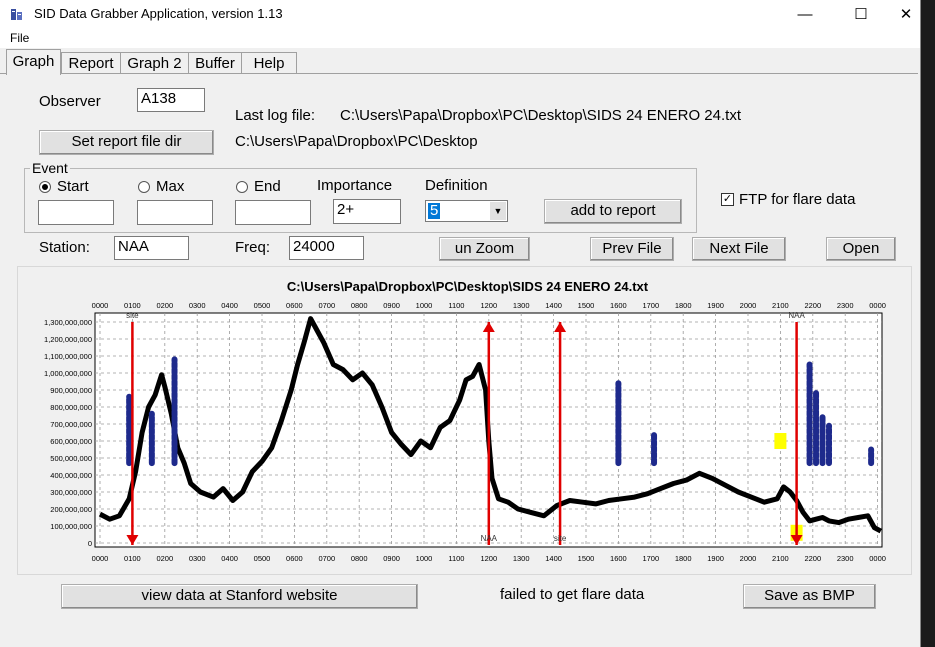 Image resolution: width=935 pixels, height=647 pixels. Describe the element at coordinates (424, 558) in the screenshot. I see `x-tick-label-bottom: 1000` at that location.